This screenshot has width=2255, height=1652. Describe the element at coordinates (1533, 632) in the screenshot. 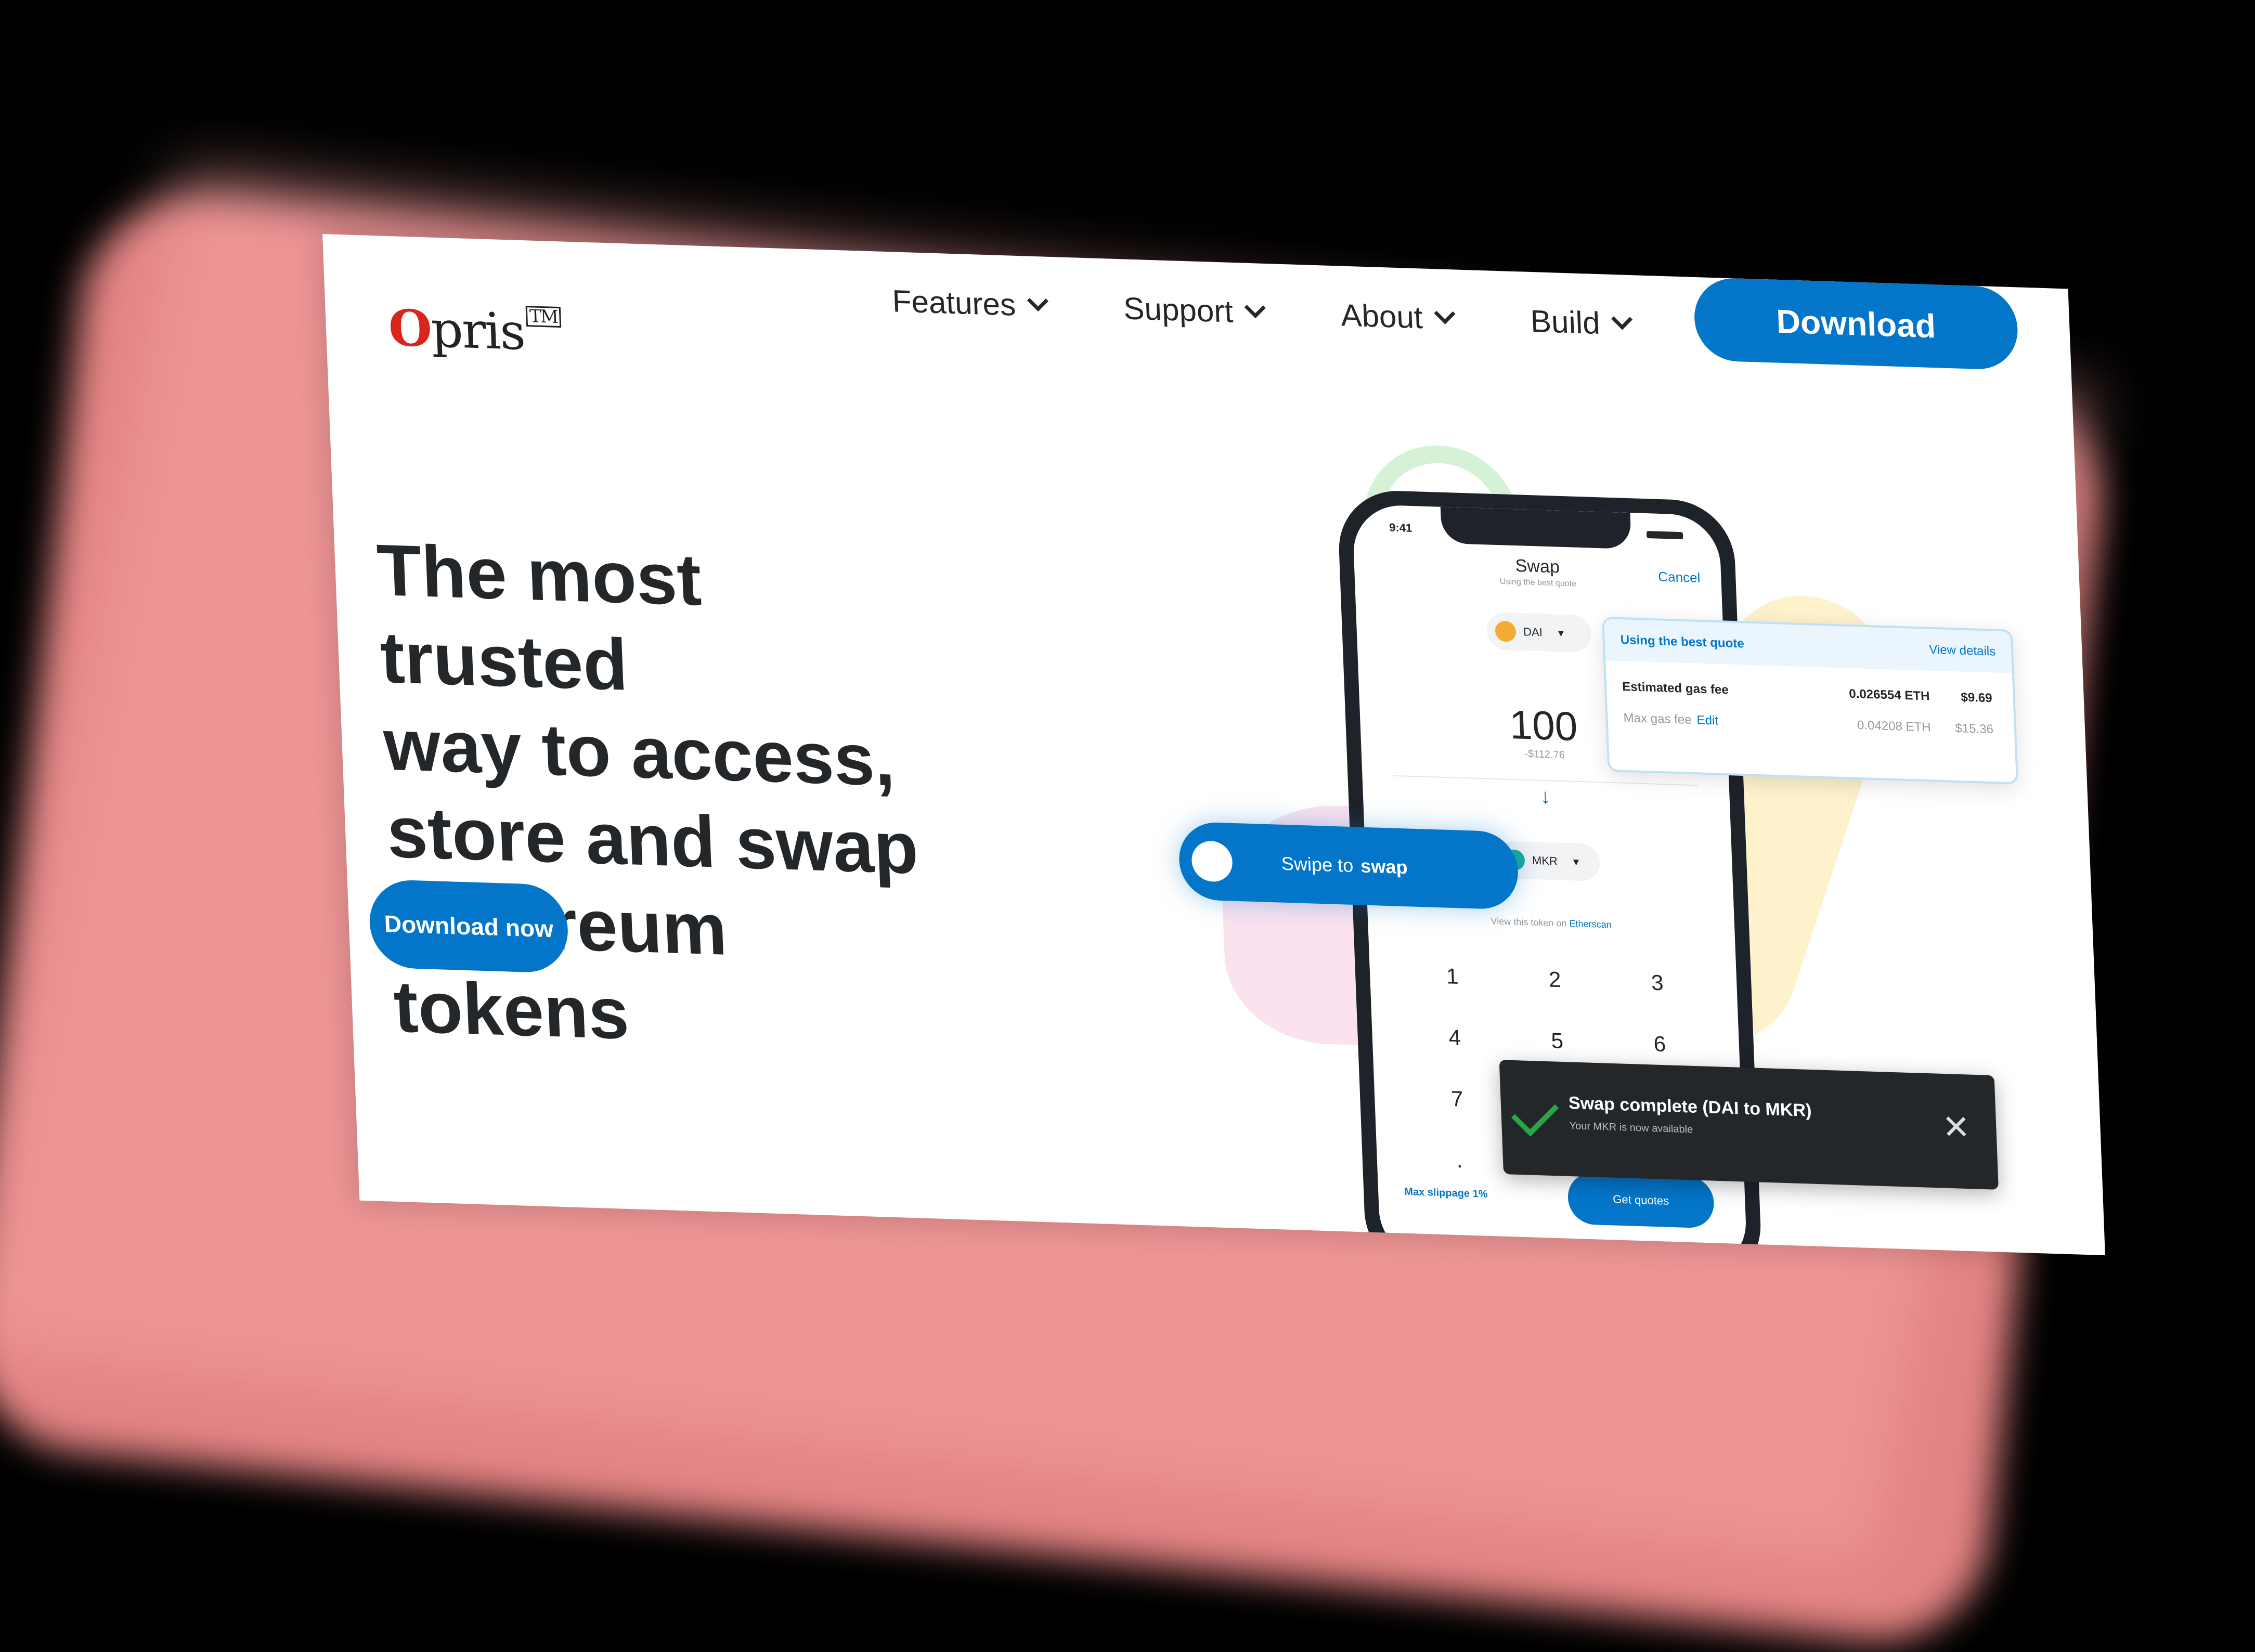

I see `from-token-label: DAI` at that location.